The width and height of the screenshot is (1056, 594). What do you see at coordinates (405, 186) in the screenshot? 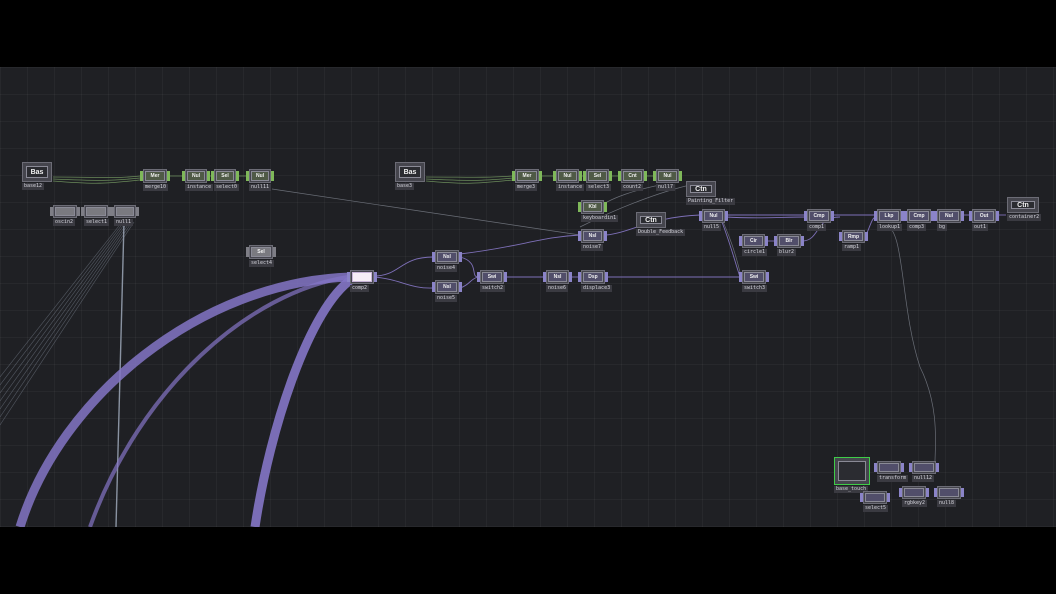
I see `node-label: base3` at bounding box center [405, 186].